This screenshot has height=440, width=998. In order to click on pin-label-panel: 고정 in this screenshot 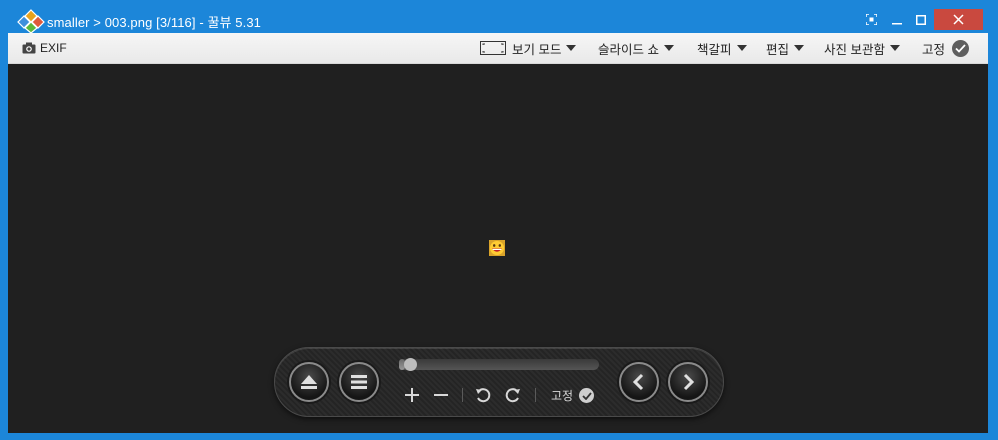, I will do `click(562, 396)`.